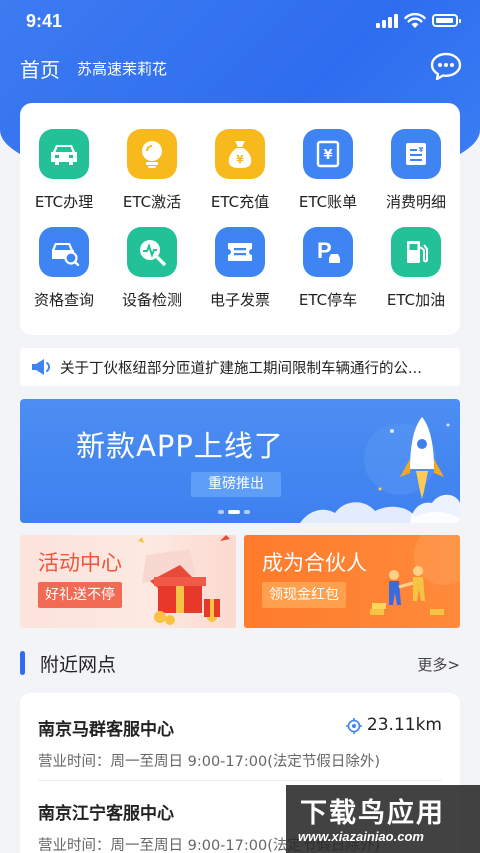  I want to click on money-bag-icon: ¥, so click(240, 154).